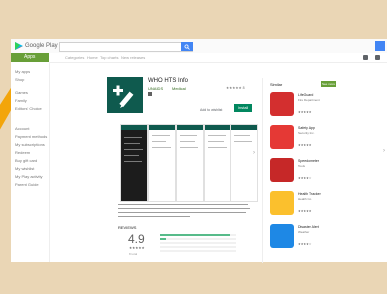 This screenshot has width=387, height=294. What do you see at coordinates (133, 57) in the screenshot?
I see `new-releases-link: New releases` at bounding box center [133, 57].